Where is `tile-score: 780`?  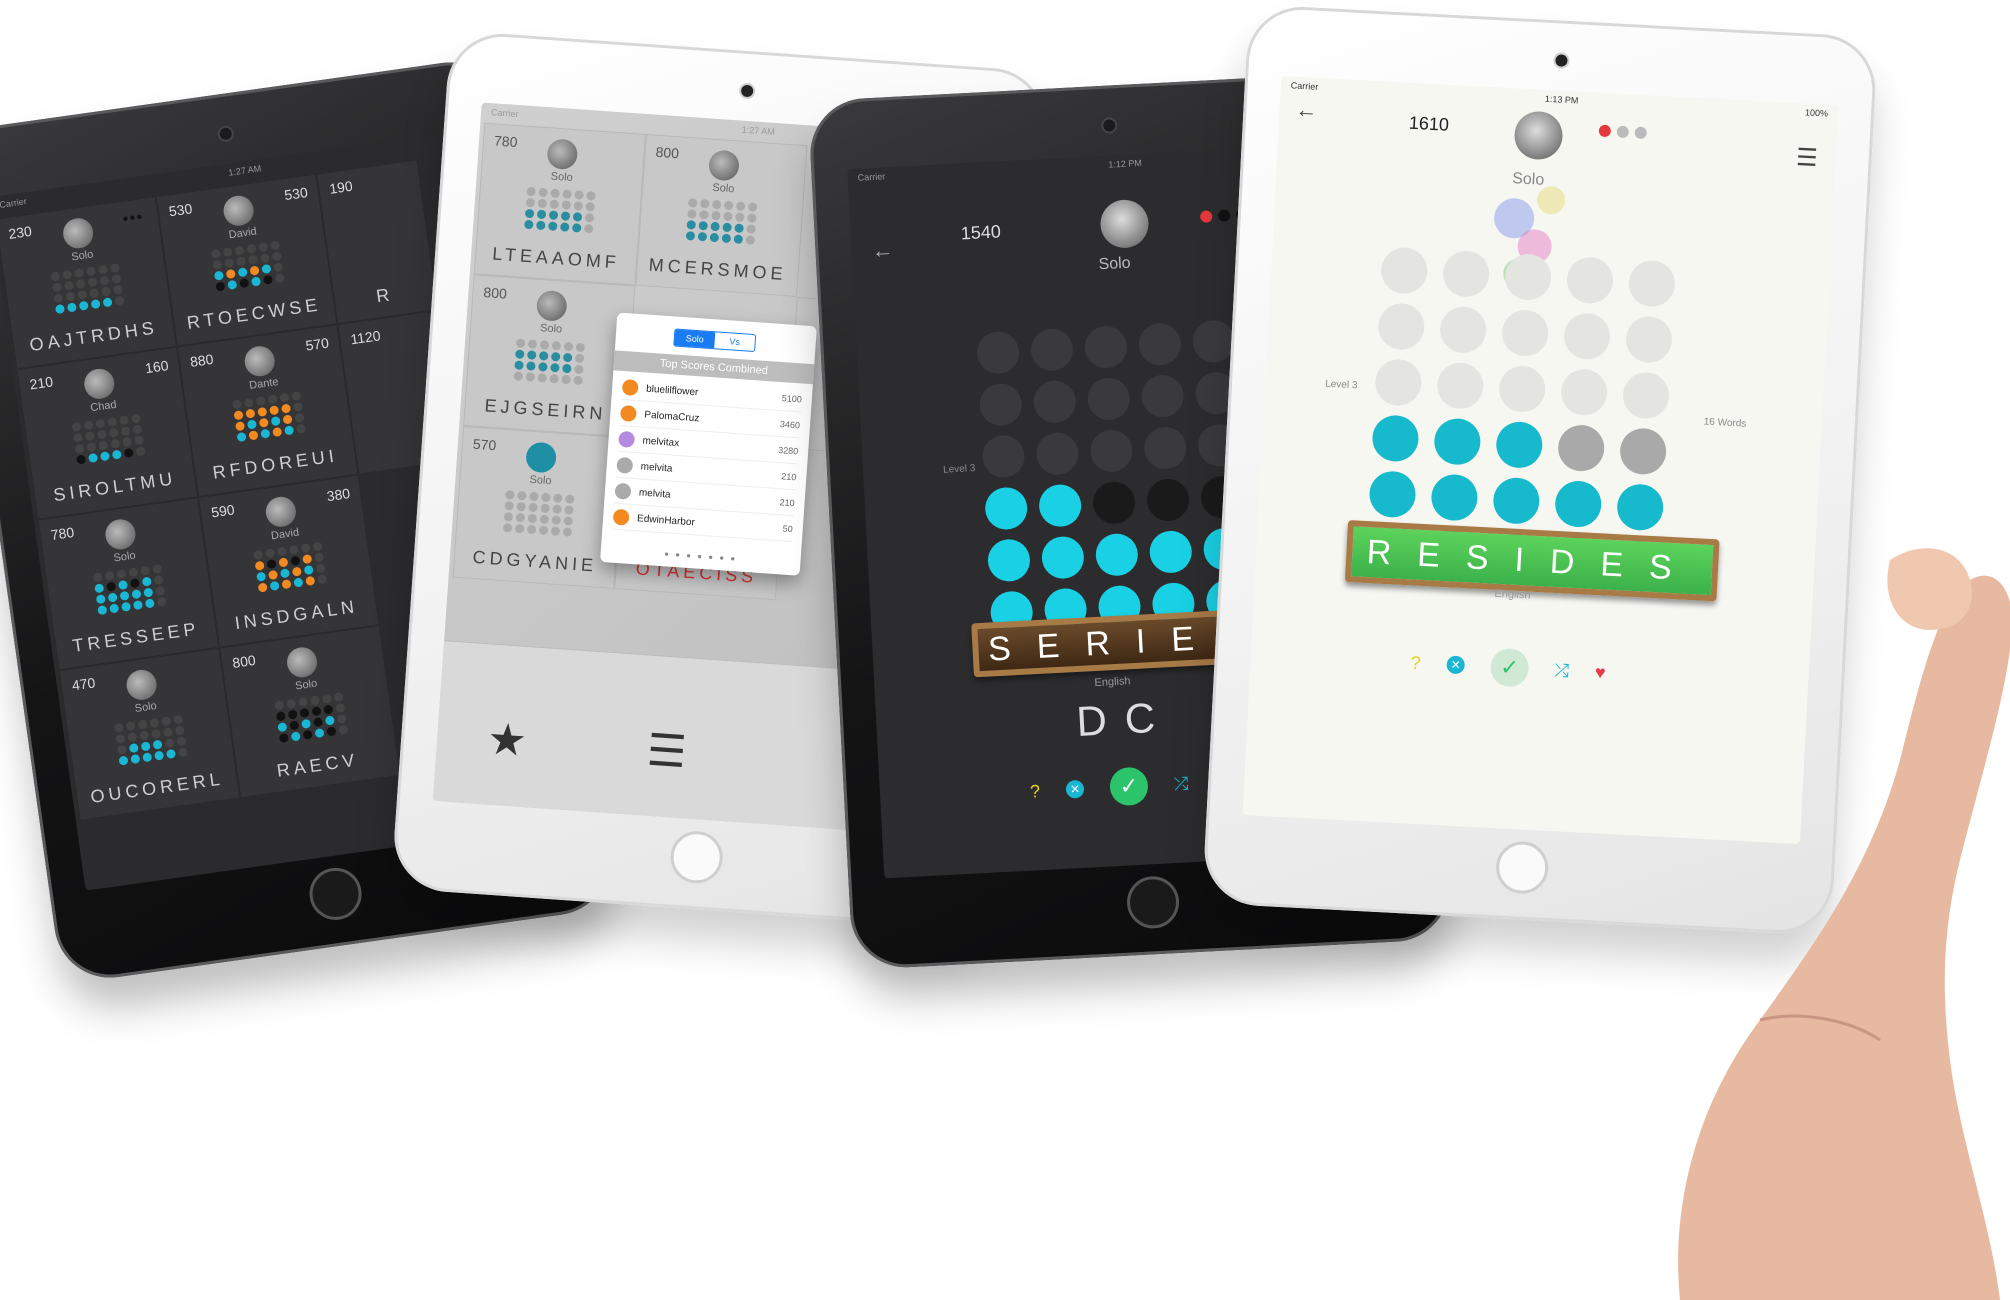
tile-score: 780 is located at coordinates (62, 533).